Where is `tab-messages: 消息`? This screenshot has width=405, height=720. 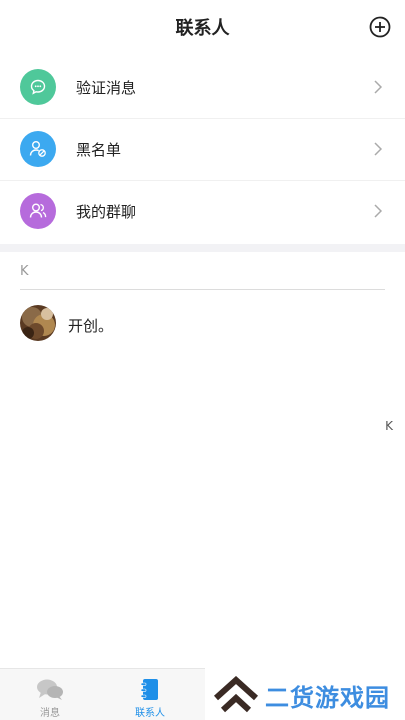
tab-messages: 消息 is located at coordinates (50, 694).